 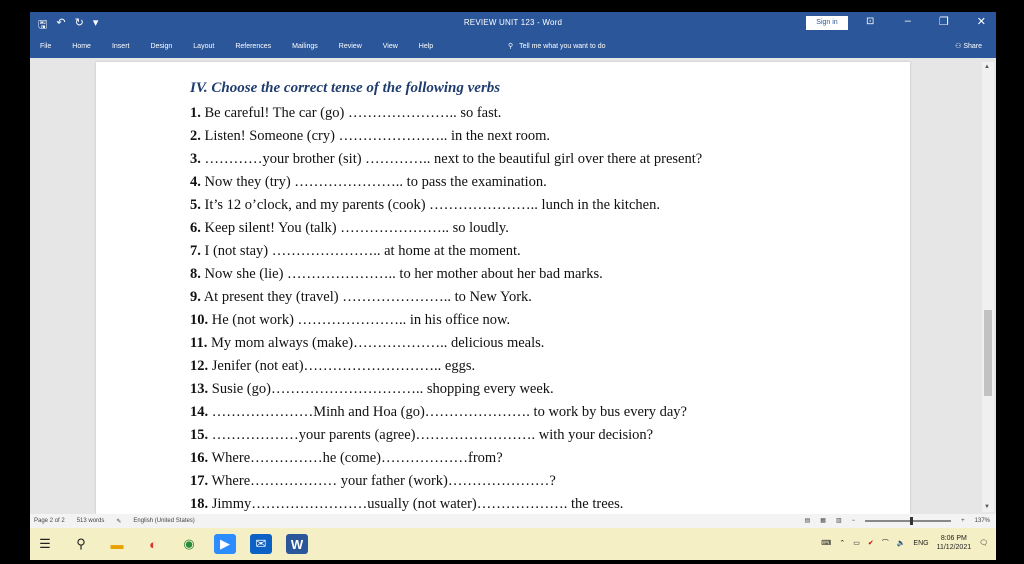 What do you see at coordinates (91, 521) in the screenshot?
I see `word-count: 513 words` at bounding box center [91, 521].